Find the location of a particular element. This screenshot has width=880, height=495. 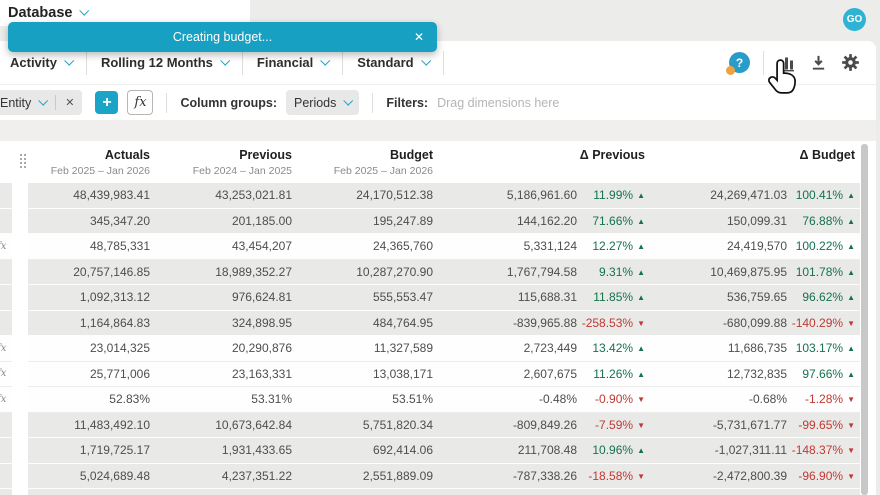

cell-previous: 976,624.81 is located at coordinates (261, 297).